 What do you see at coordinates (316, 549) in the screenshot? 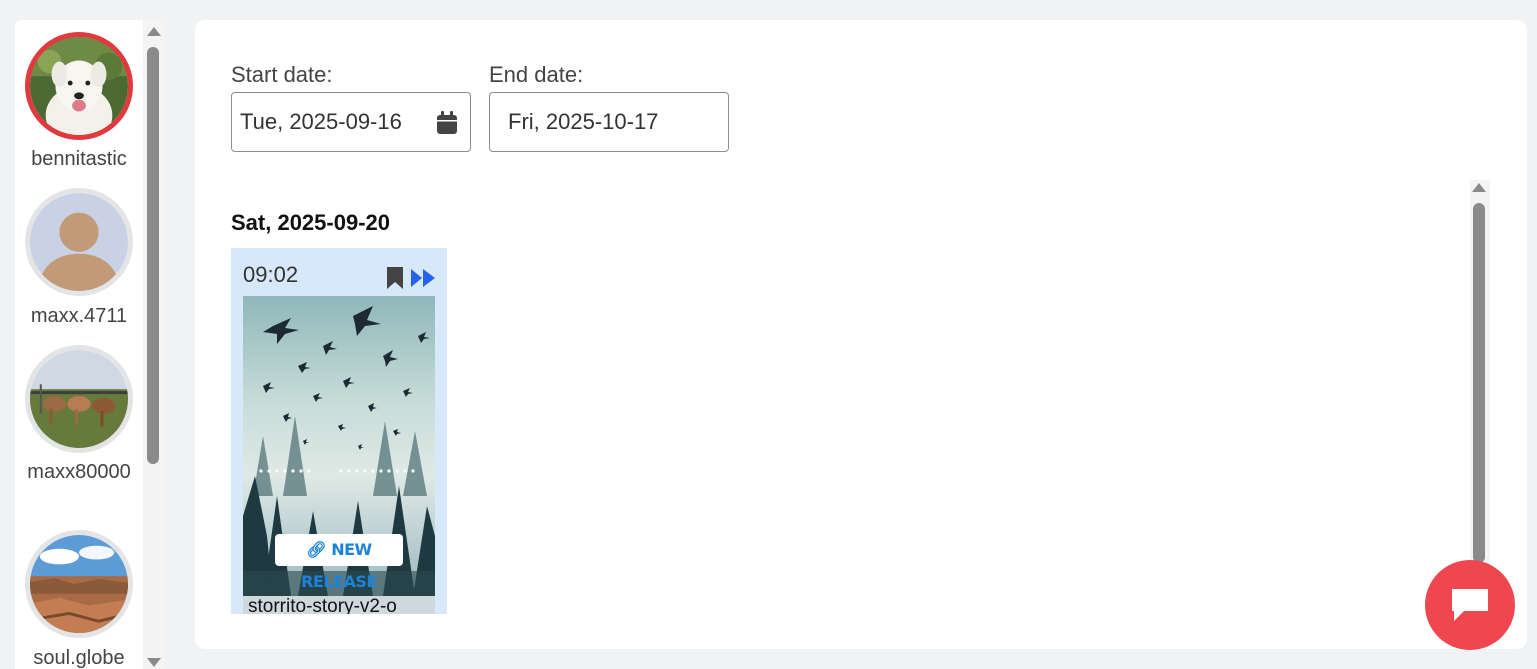
I see `link-icon: 🔗︎` at bounding box center [316, 549].